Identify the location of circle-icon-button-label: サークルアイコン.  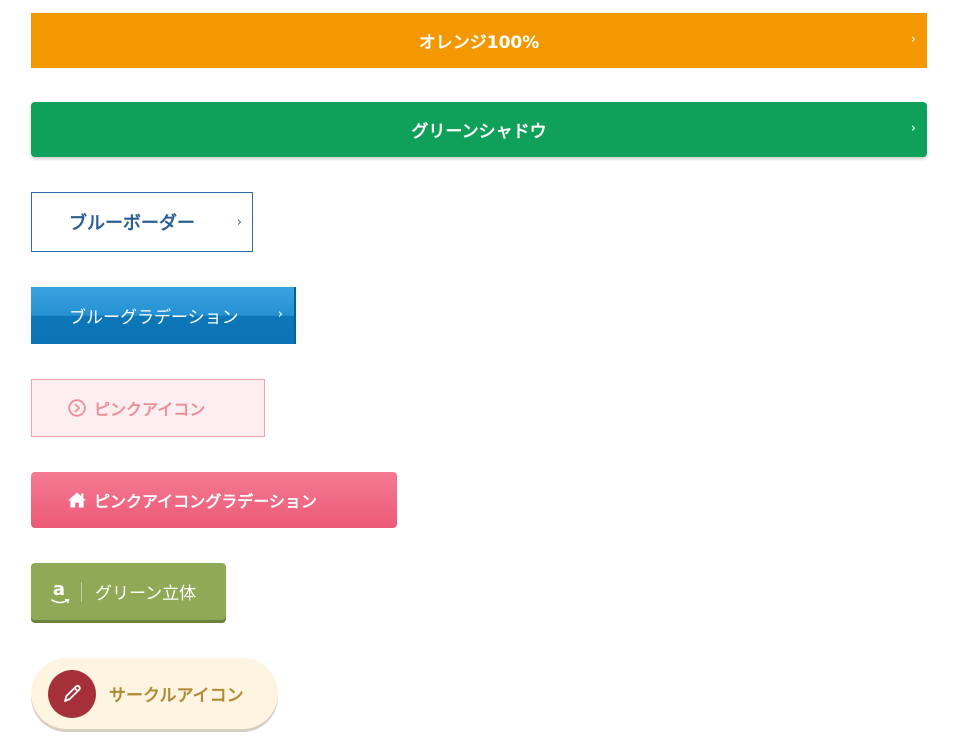
(176, 696).